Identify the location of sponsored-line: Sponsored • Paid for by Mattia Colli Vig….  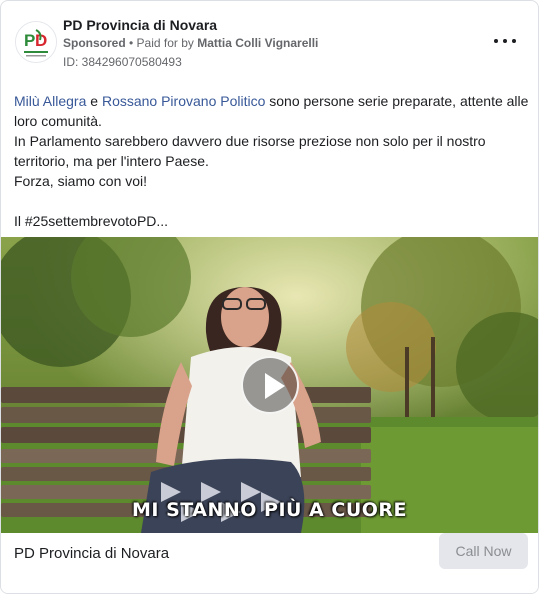
(190, 43).